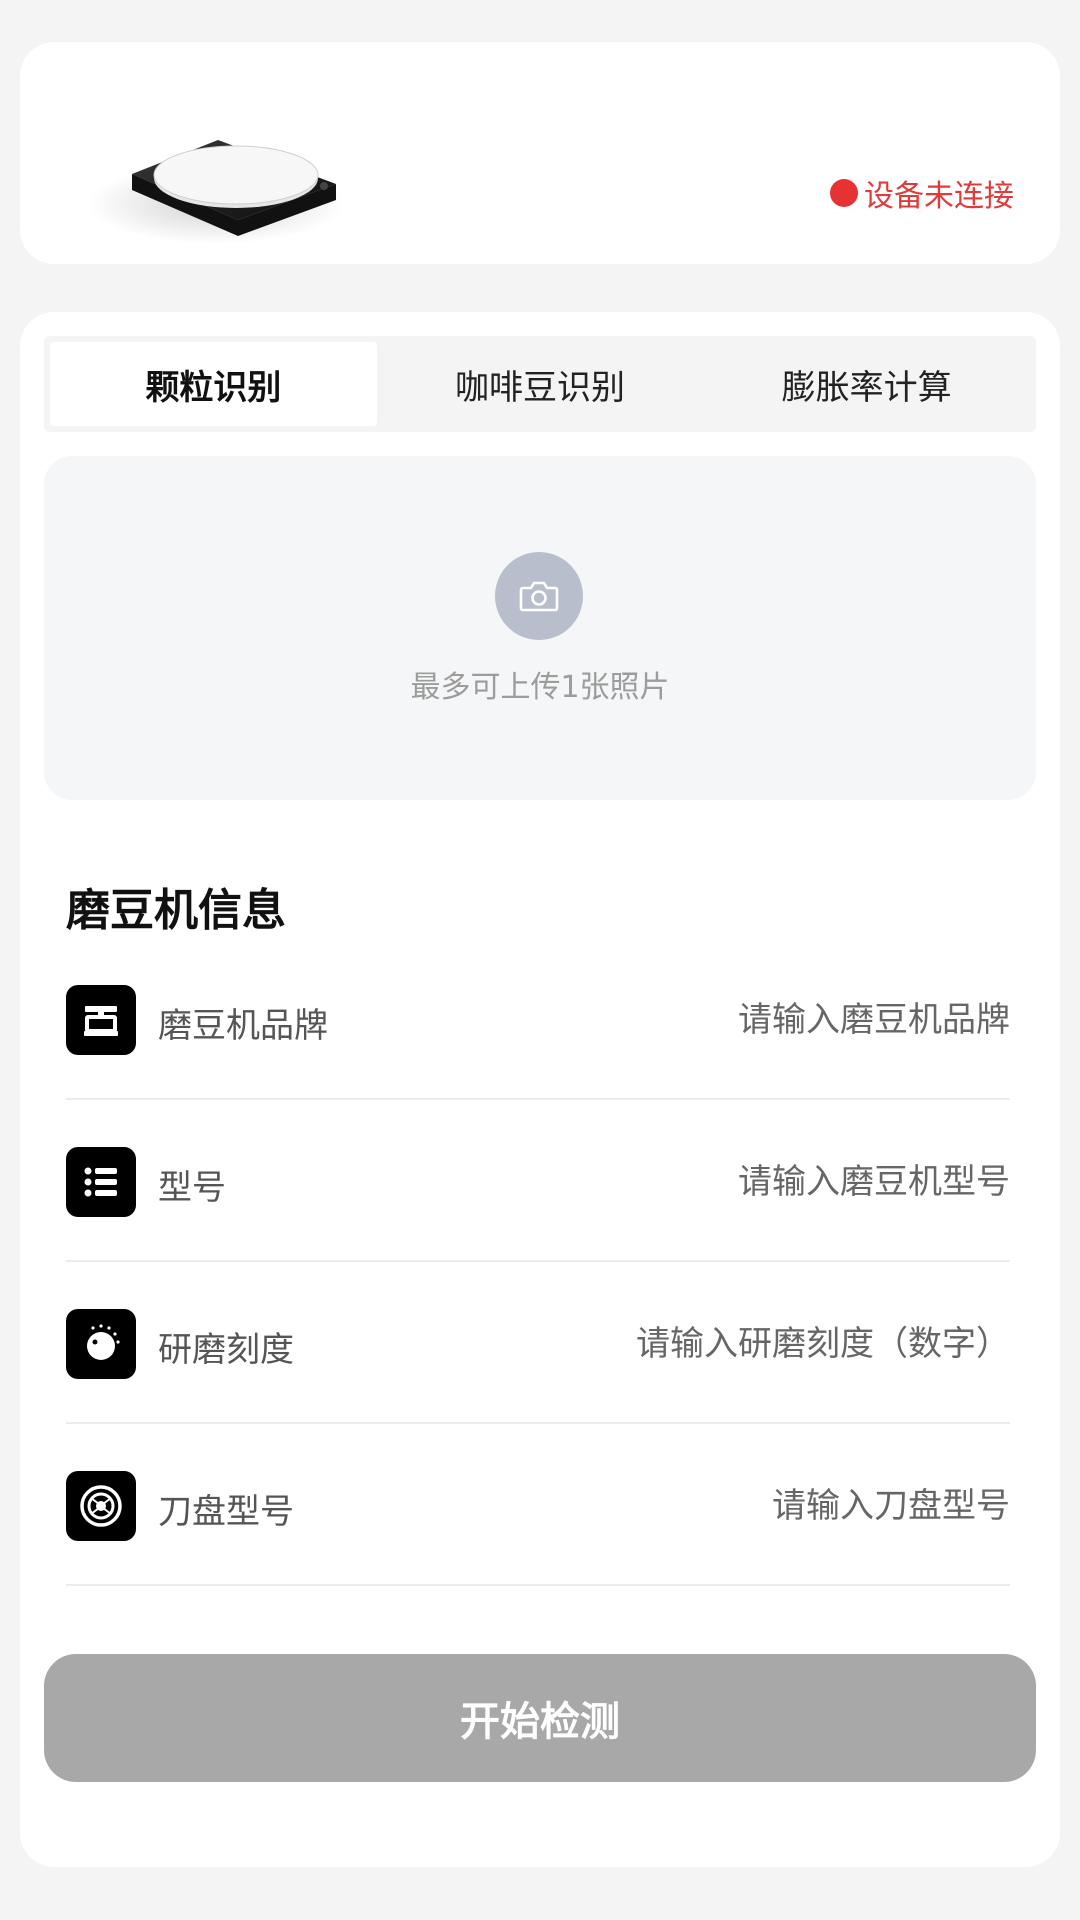 Image resolution: width=1080 pixels, height=1920 pixels. What do you see at coordinates (939, 196) in the screenshot?
I see `status-text: 设备未连接` at bounding box center [939, 196].